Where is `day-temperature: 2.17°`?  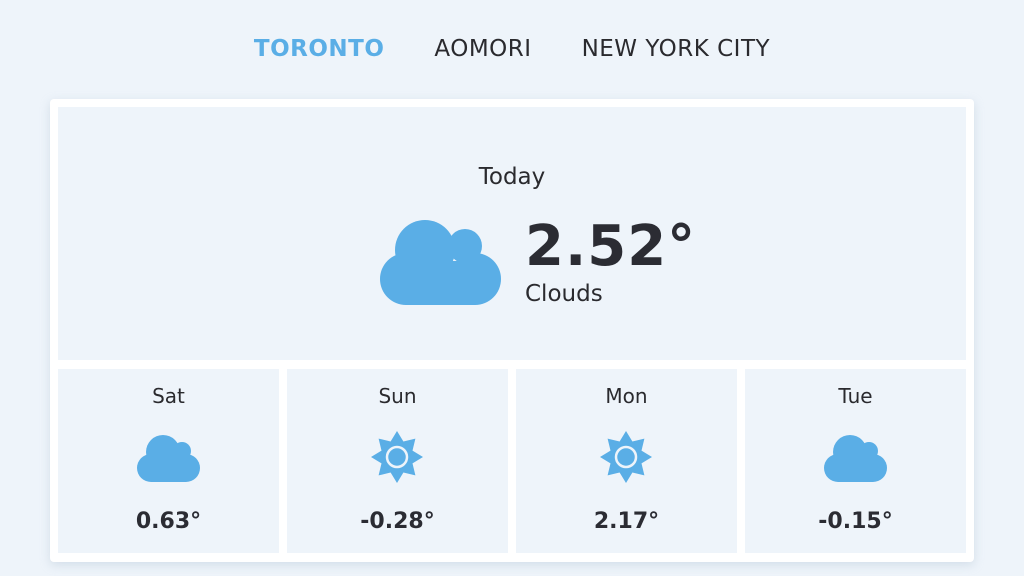 day-temperature: 2.17° is located at coordinates (626, 521).